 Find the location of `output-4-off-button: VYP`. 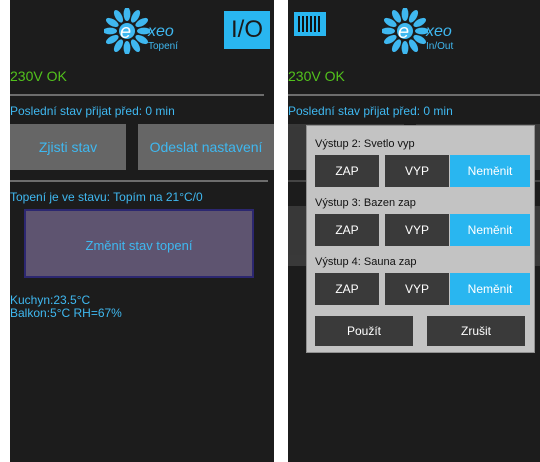

output-4-off-button: VYP is located at coordinates (417, 289).